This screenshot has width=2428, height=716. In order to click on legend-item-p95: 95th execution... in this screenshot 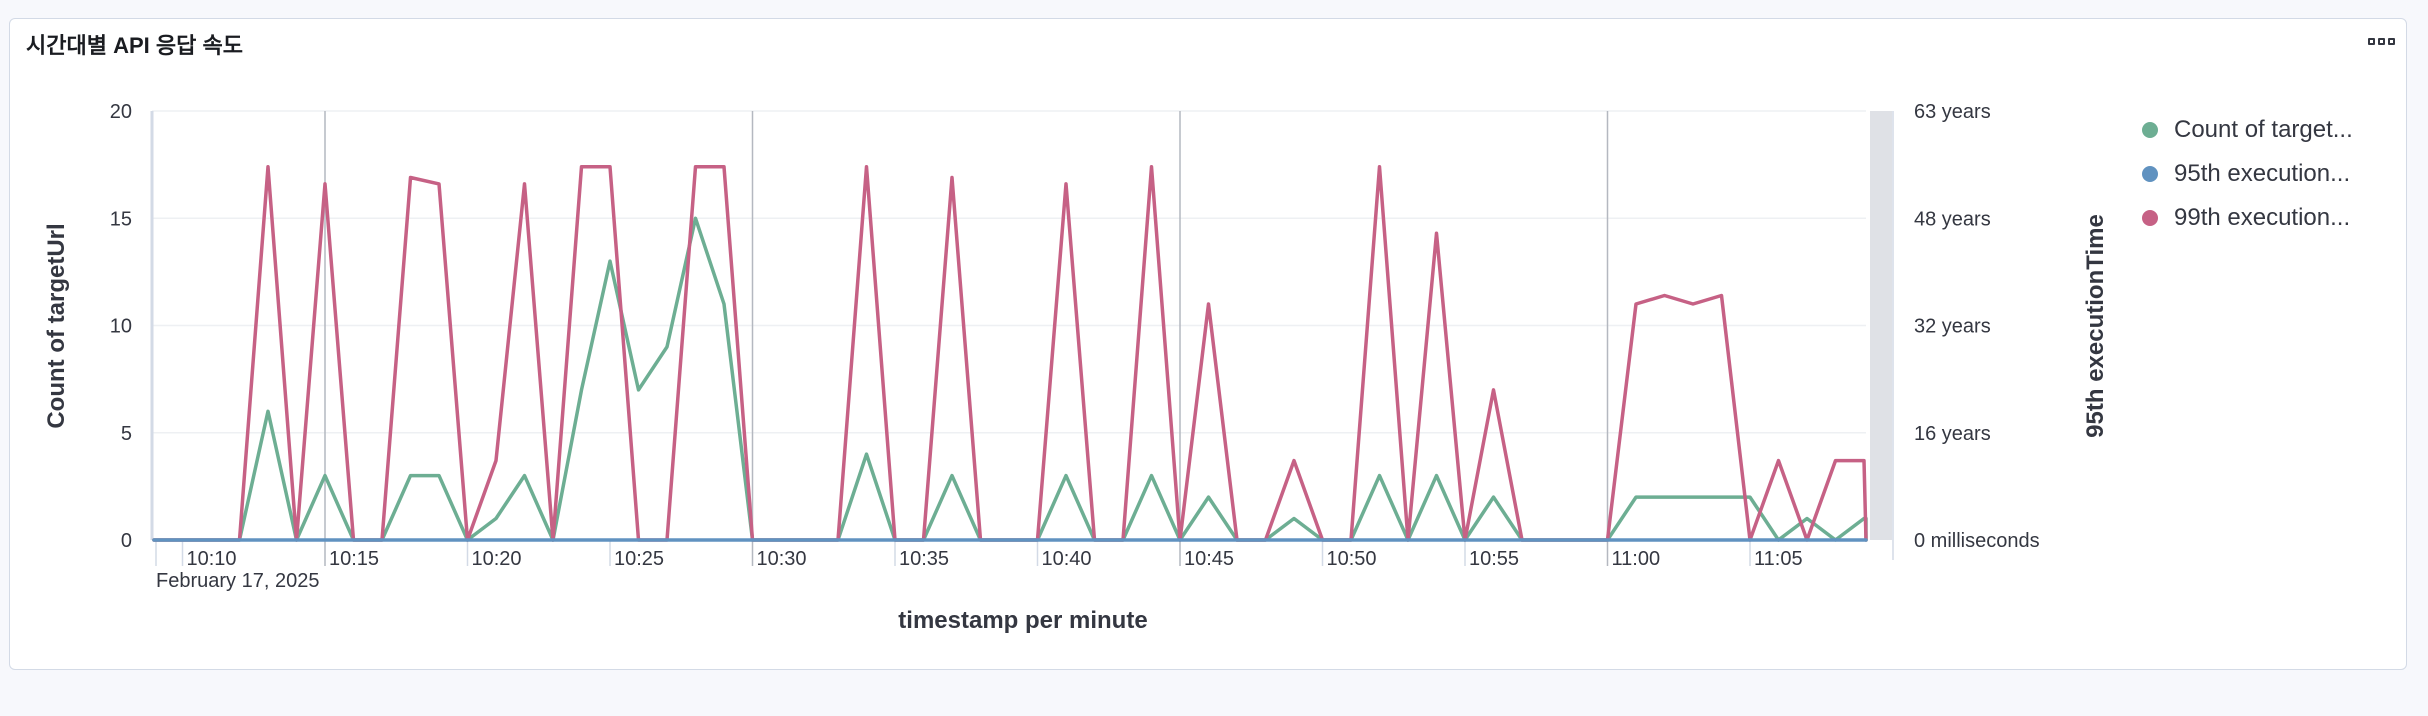, I will do `click(2247, 174)`.